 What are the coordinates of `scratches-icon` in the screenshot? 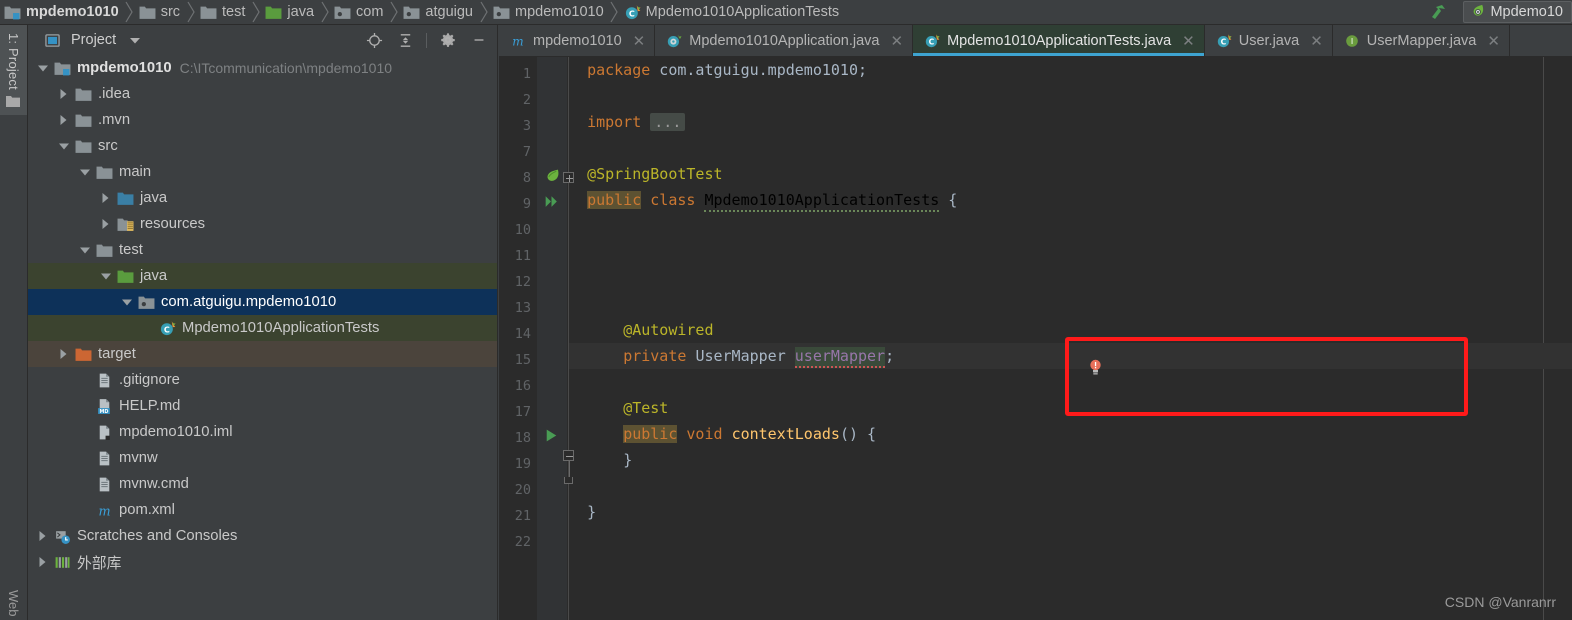 It's located at (62, 536).